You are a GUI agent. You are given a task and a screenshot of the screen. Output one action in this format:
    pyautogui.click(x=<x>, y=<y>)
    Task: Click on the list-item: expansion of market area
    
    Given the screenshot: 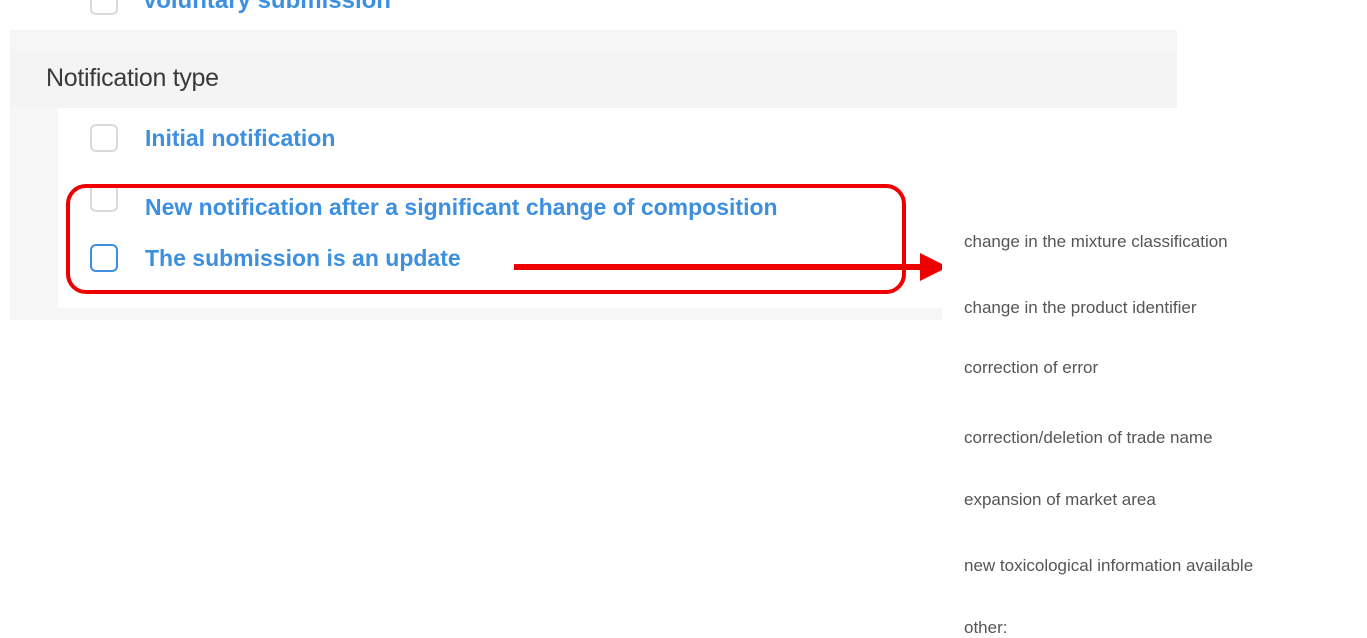 What is the action you would take?
    pyautogui.click(x=1060, y=500)
    